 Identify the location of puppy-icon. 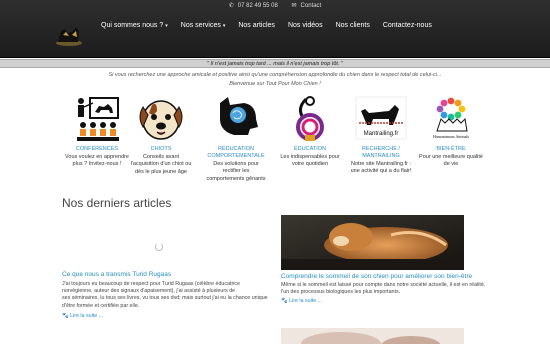
(161, 120).